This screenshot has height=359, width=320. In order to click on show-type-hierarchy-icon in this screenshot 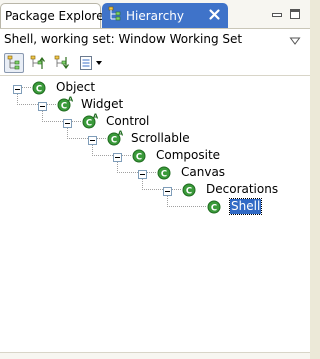, I will do `click(13, 62)`.